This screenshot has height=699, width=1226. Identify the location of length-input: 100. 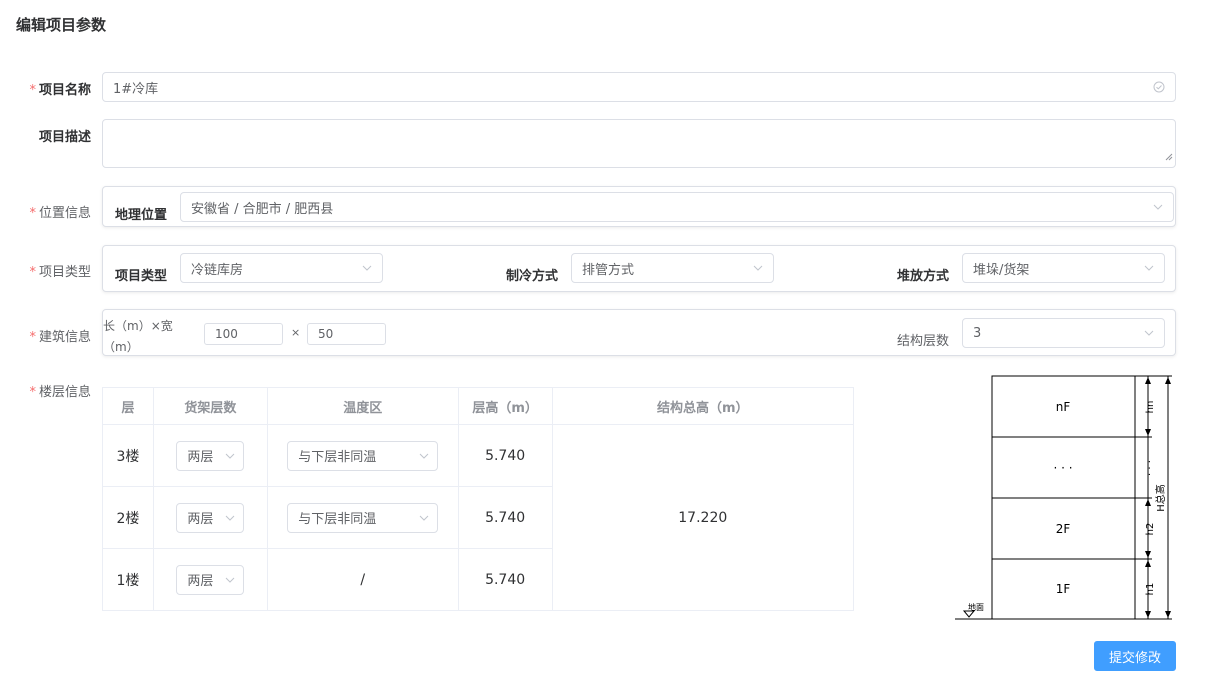
(243, 334).